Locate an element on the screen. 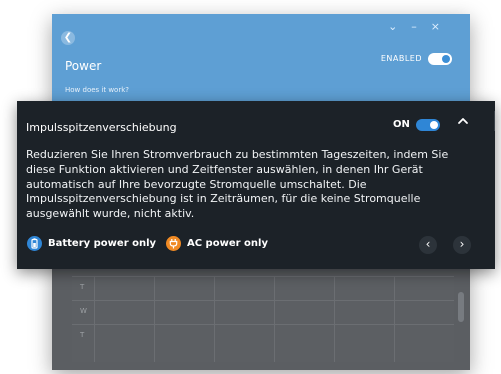 This screenshot has height=374, width=501. battery-mode-item: Battery power only is located at coordinates (91, 243).